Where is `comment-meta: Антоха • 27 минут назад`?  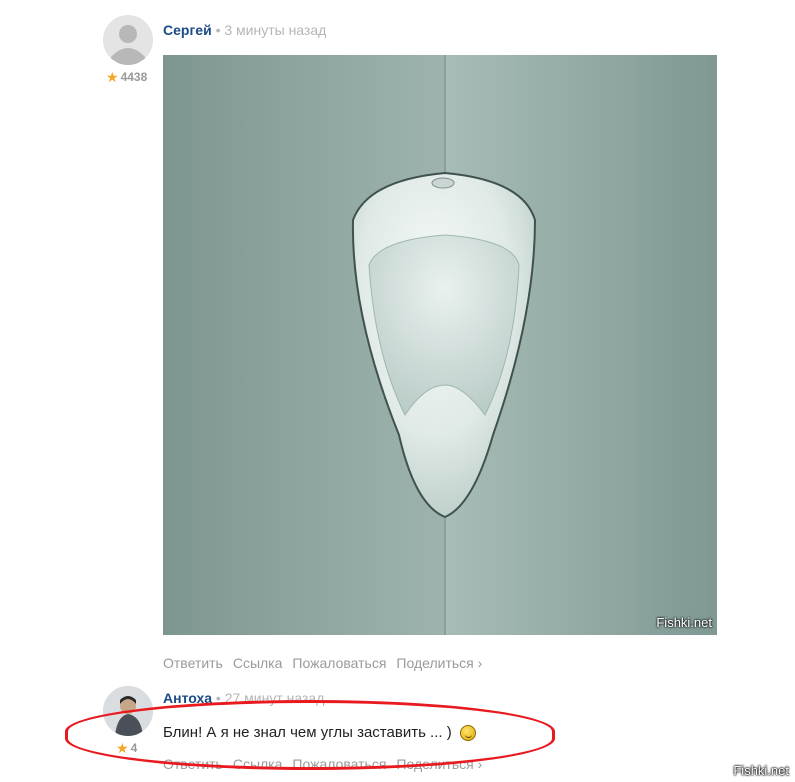 comment-meta: Антоха • 27 минут назад is located at coordinates (243, 698).